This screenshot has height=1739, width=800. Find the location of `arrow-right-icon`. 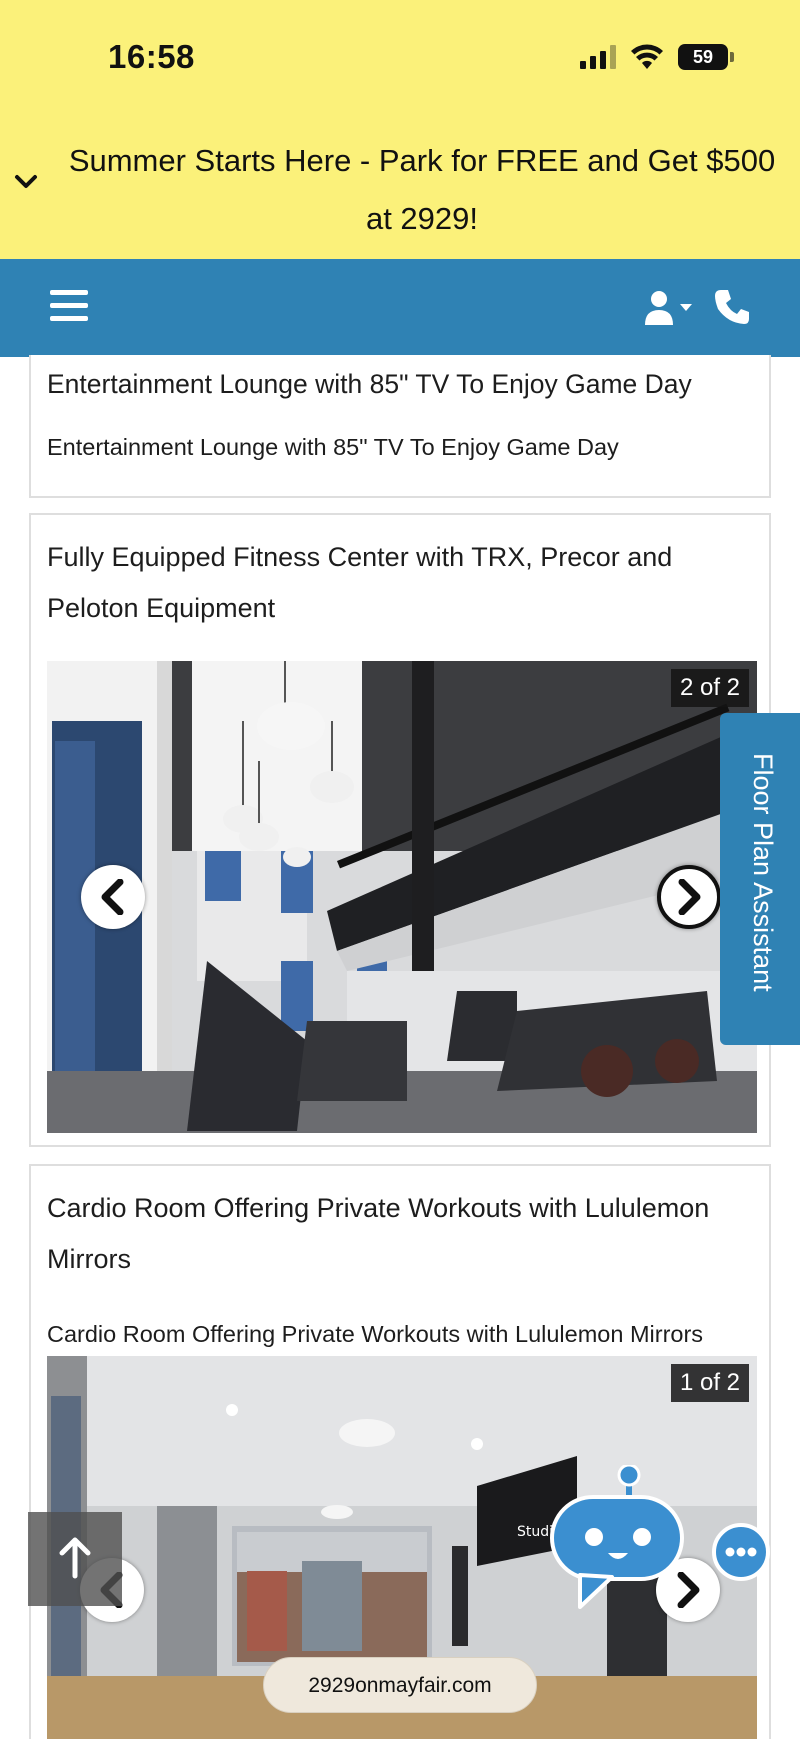

arrow-right-icon is located at coordinates (689, 897).